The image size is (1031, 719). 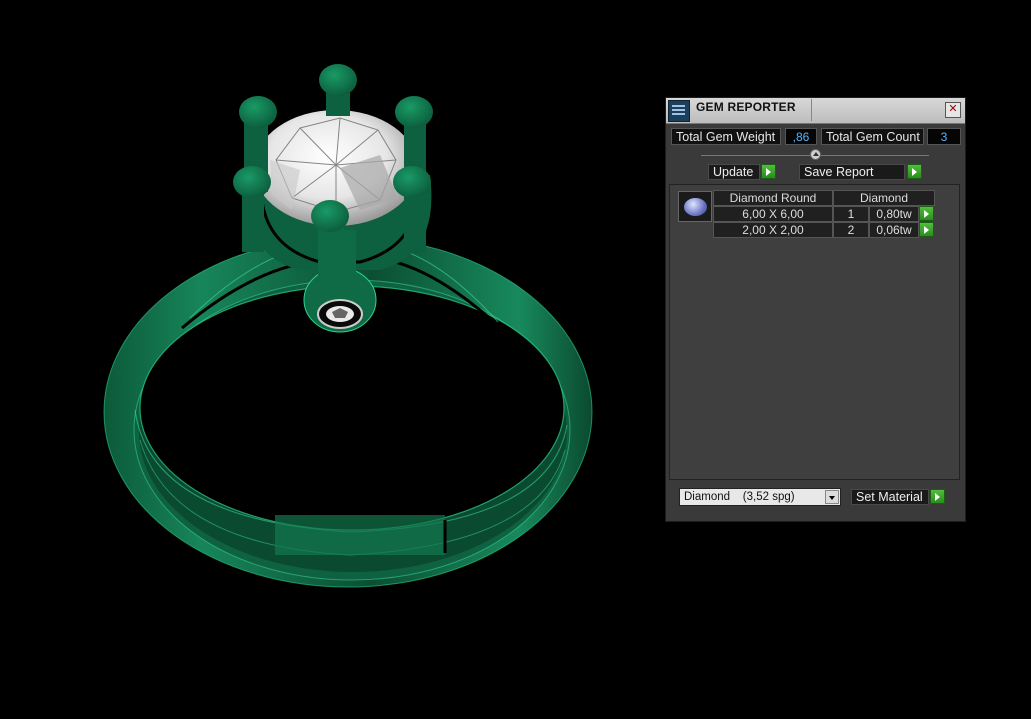 What do you see at coordinates (890, 497) in the screenshot?
I see `set-material-button: Set Material` at bounding box center [890, 497].